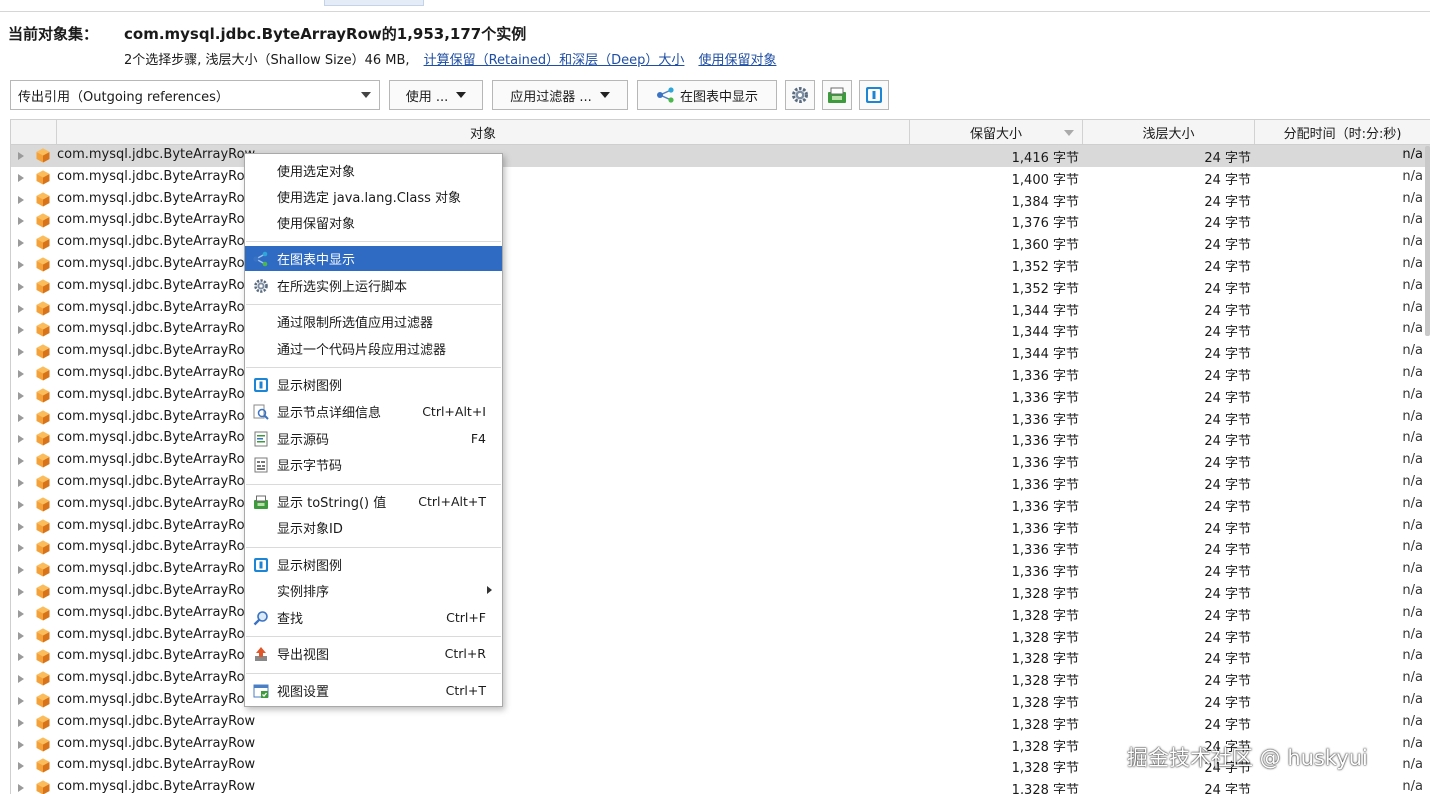 This screenshot has height=794, width=1430. I want to click on menu-item-find: 查找 Ctrl+F, so click(373, 617).